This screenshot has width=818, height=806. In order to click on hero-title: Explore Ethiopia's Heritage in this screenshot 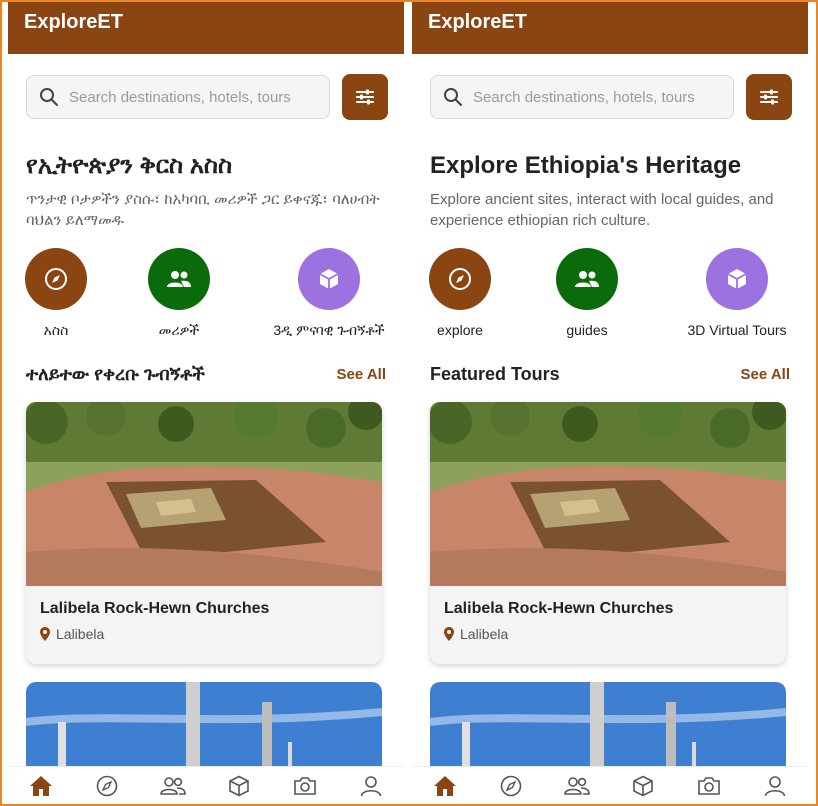, I will do `click(586, 165)`.